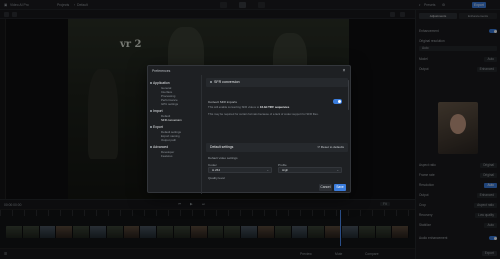 The width and height of the screenshot is (500, 259). I want to click on section-header: SFR conversion, so click(277, 82).